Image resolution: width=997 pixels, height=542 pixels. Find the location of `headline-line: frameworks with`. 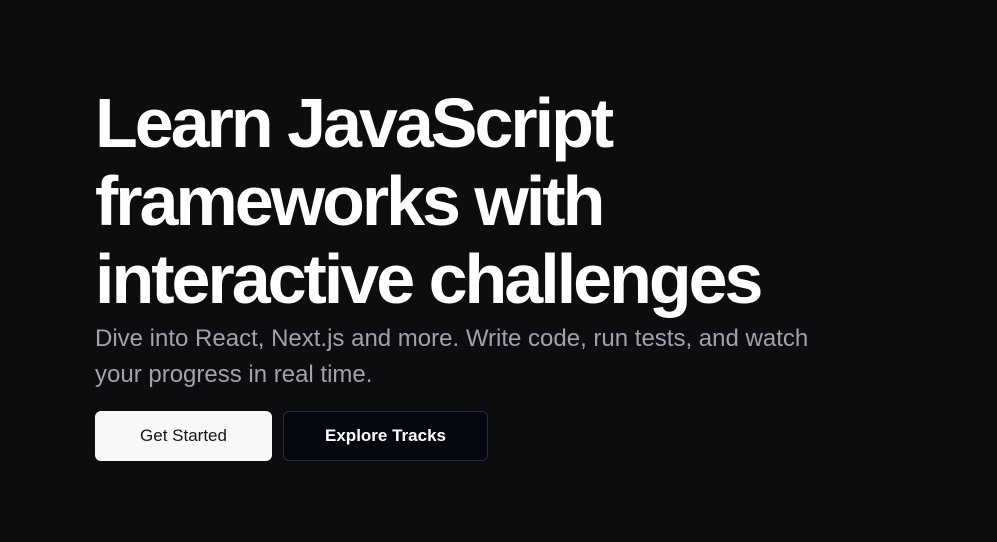

headline-line: frameworks with is located at coordinates (350, 201).